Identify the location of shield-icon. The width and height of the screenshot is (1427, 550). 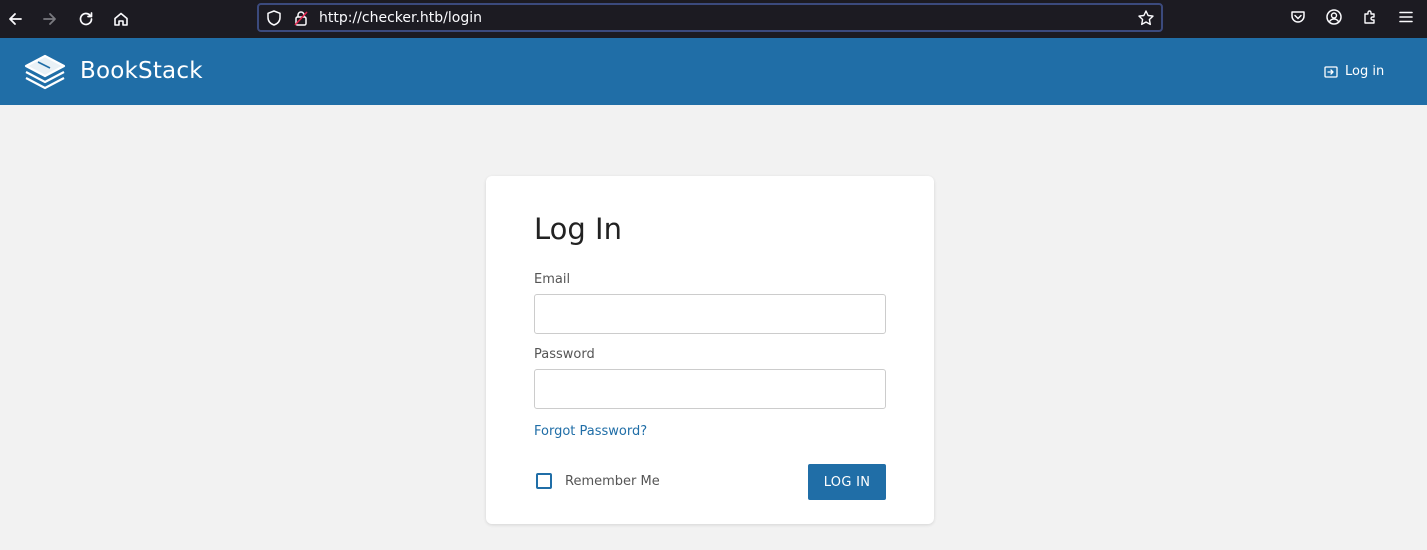
(274, 18).